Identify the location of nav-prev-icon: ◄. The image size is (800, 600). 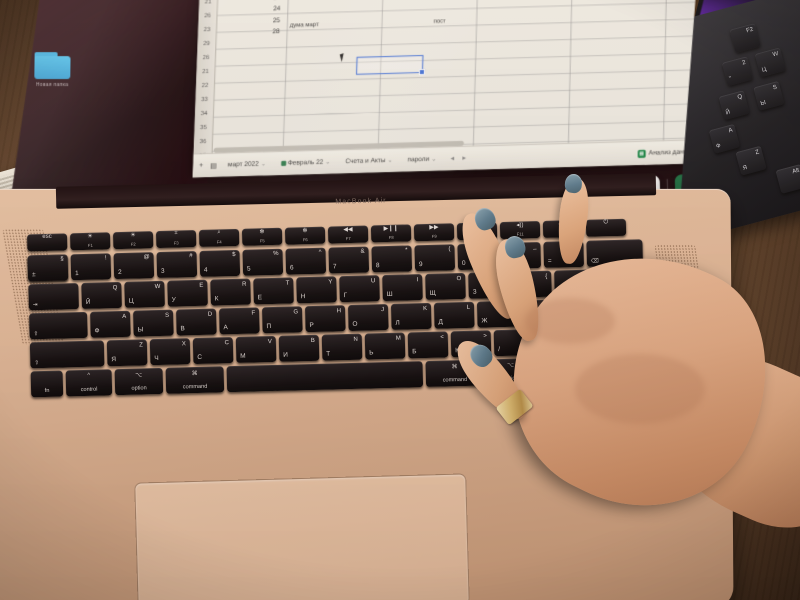
(452, 159).